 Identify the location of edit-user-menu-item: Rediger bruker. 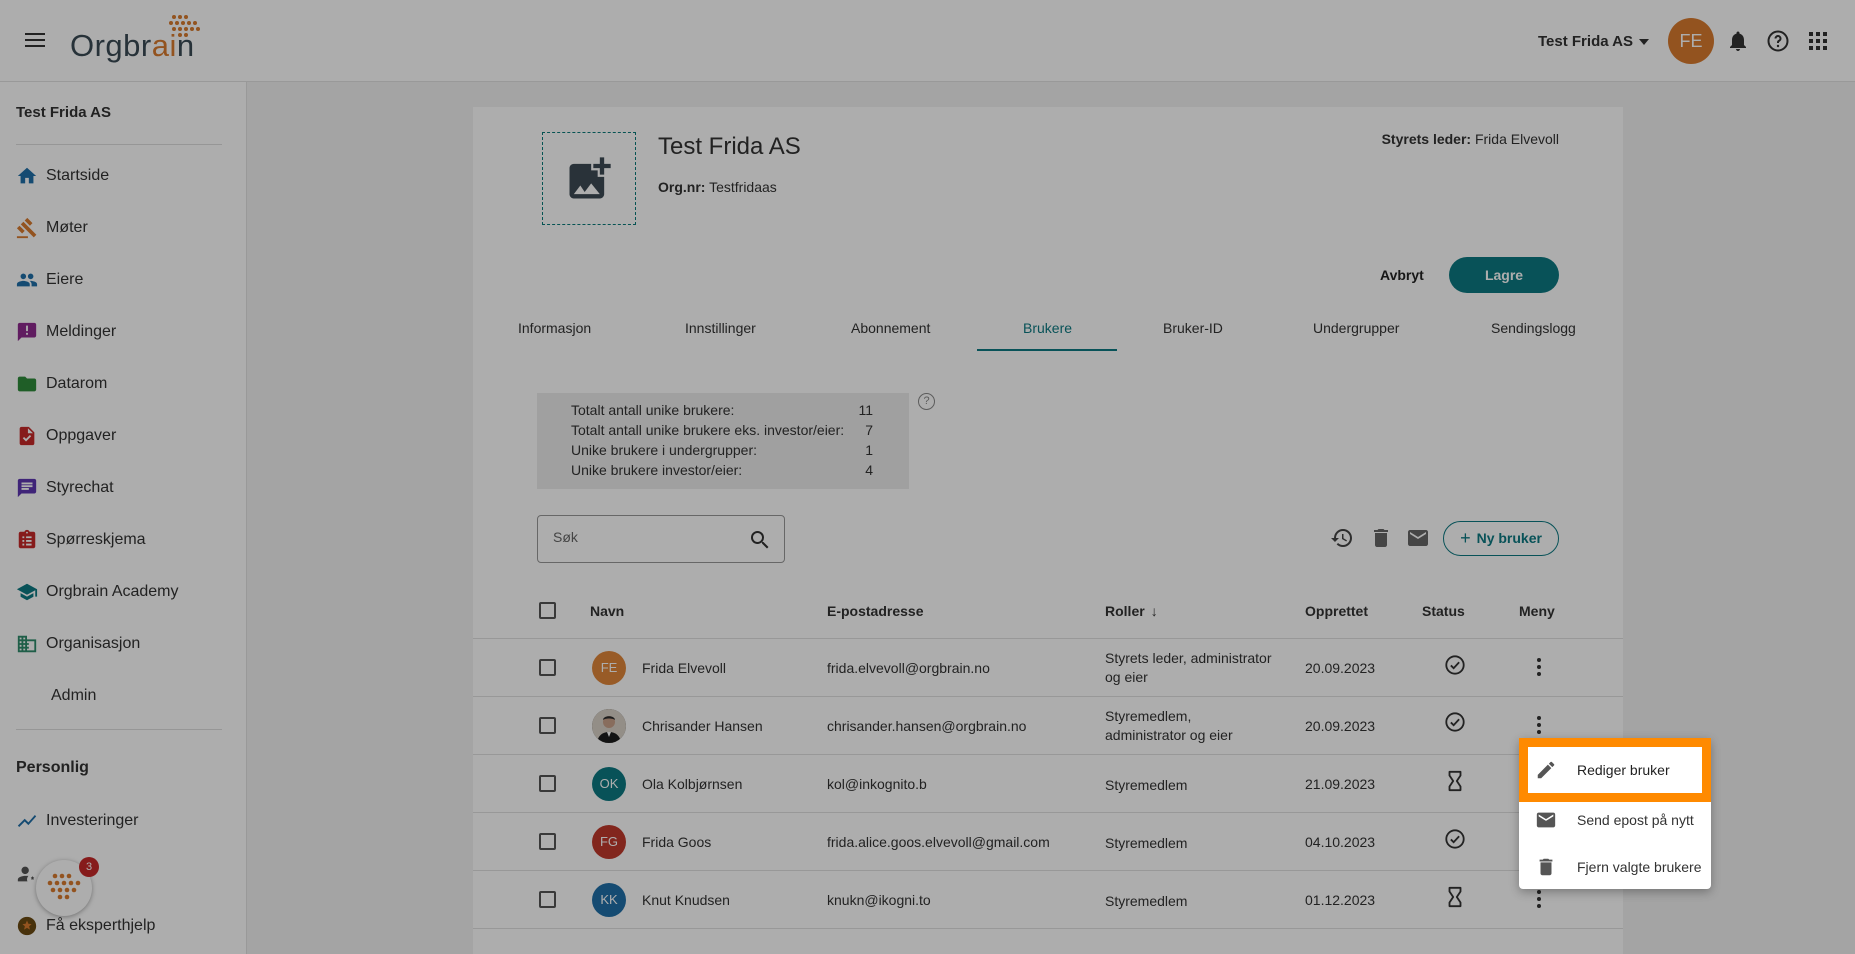
(1615, 770).